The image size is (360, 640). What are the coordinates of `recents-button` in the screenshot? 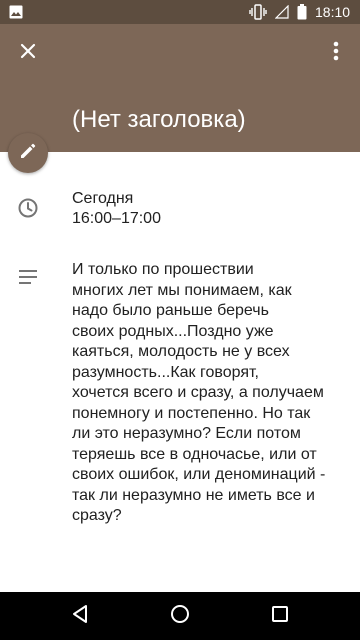 It's located at (280, 616).